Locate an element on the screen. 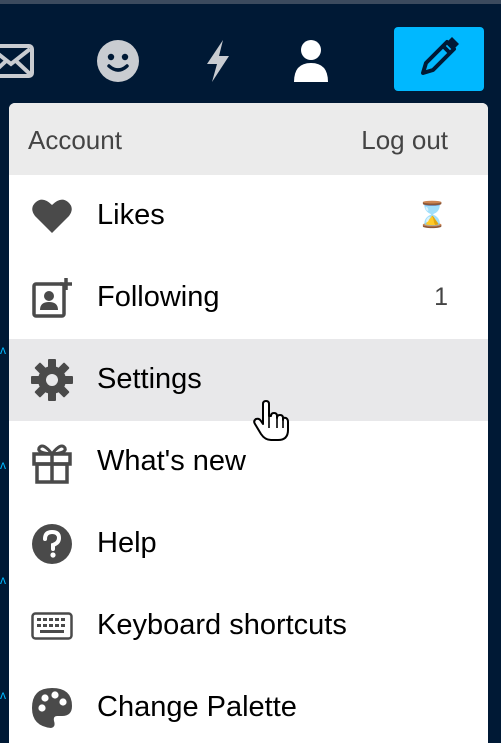 The width and height of the screenshot is (501, 743). pencil-icon is located at coordinates (439, 59).